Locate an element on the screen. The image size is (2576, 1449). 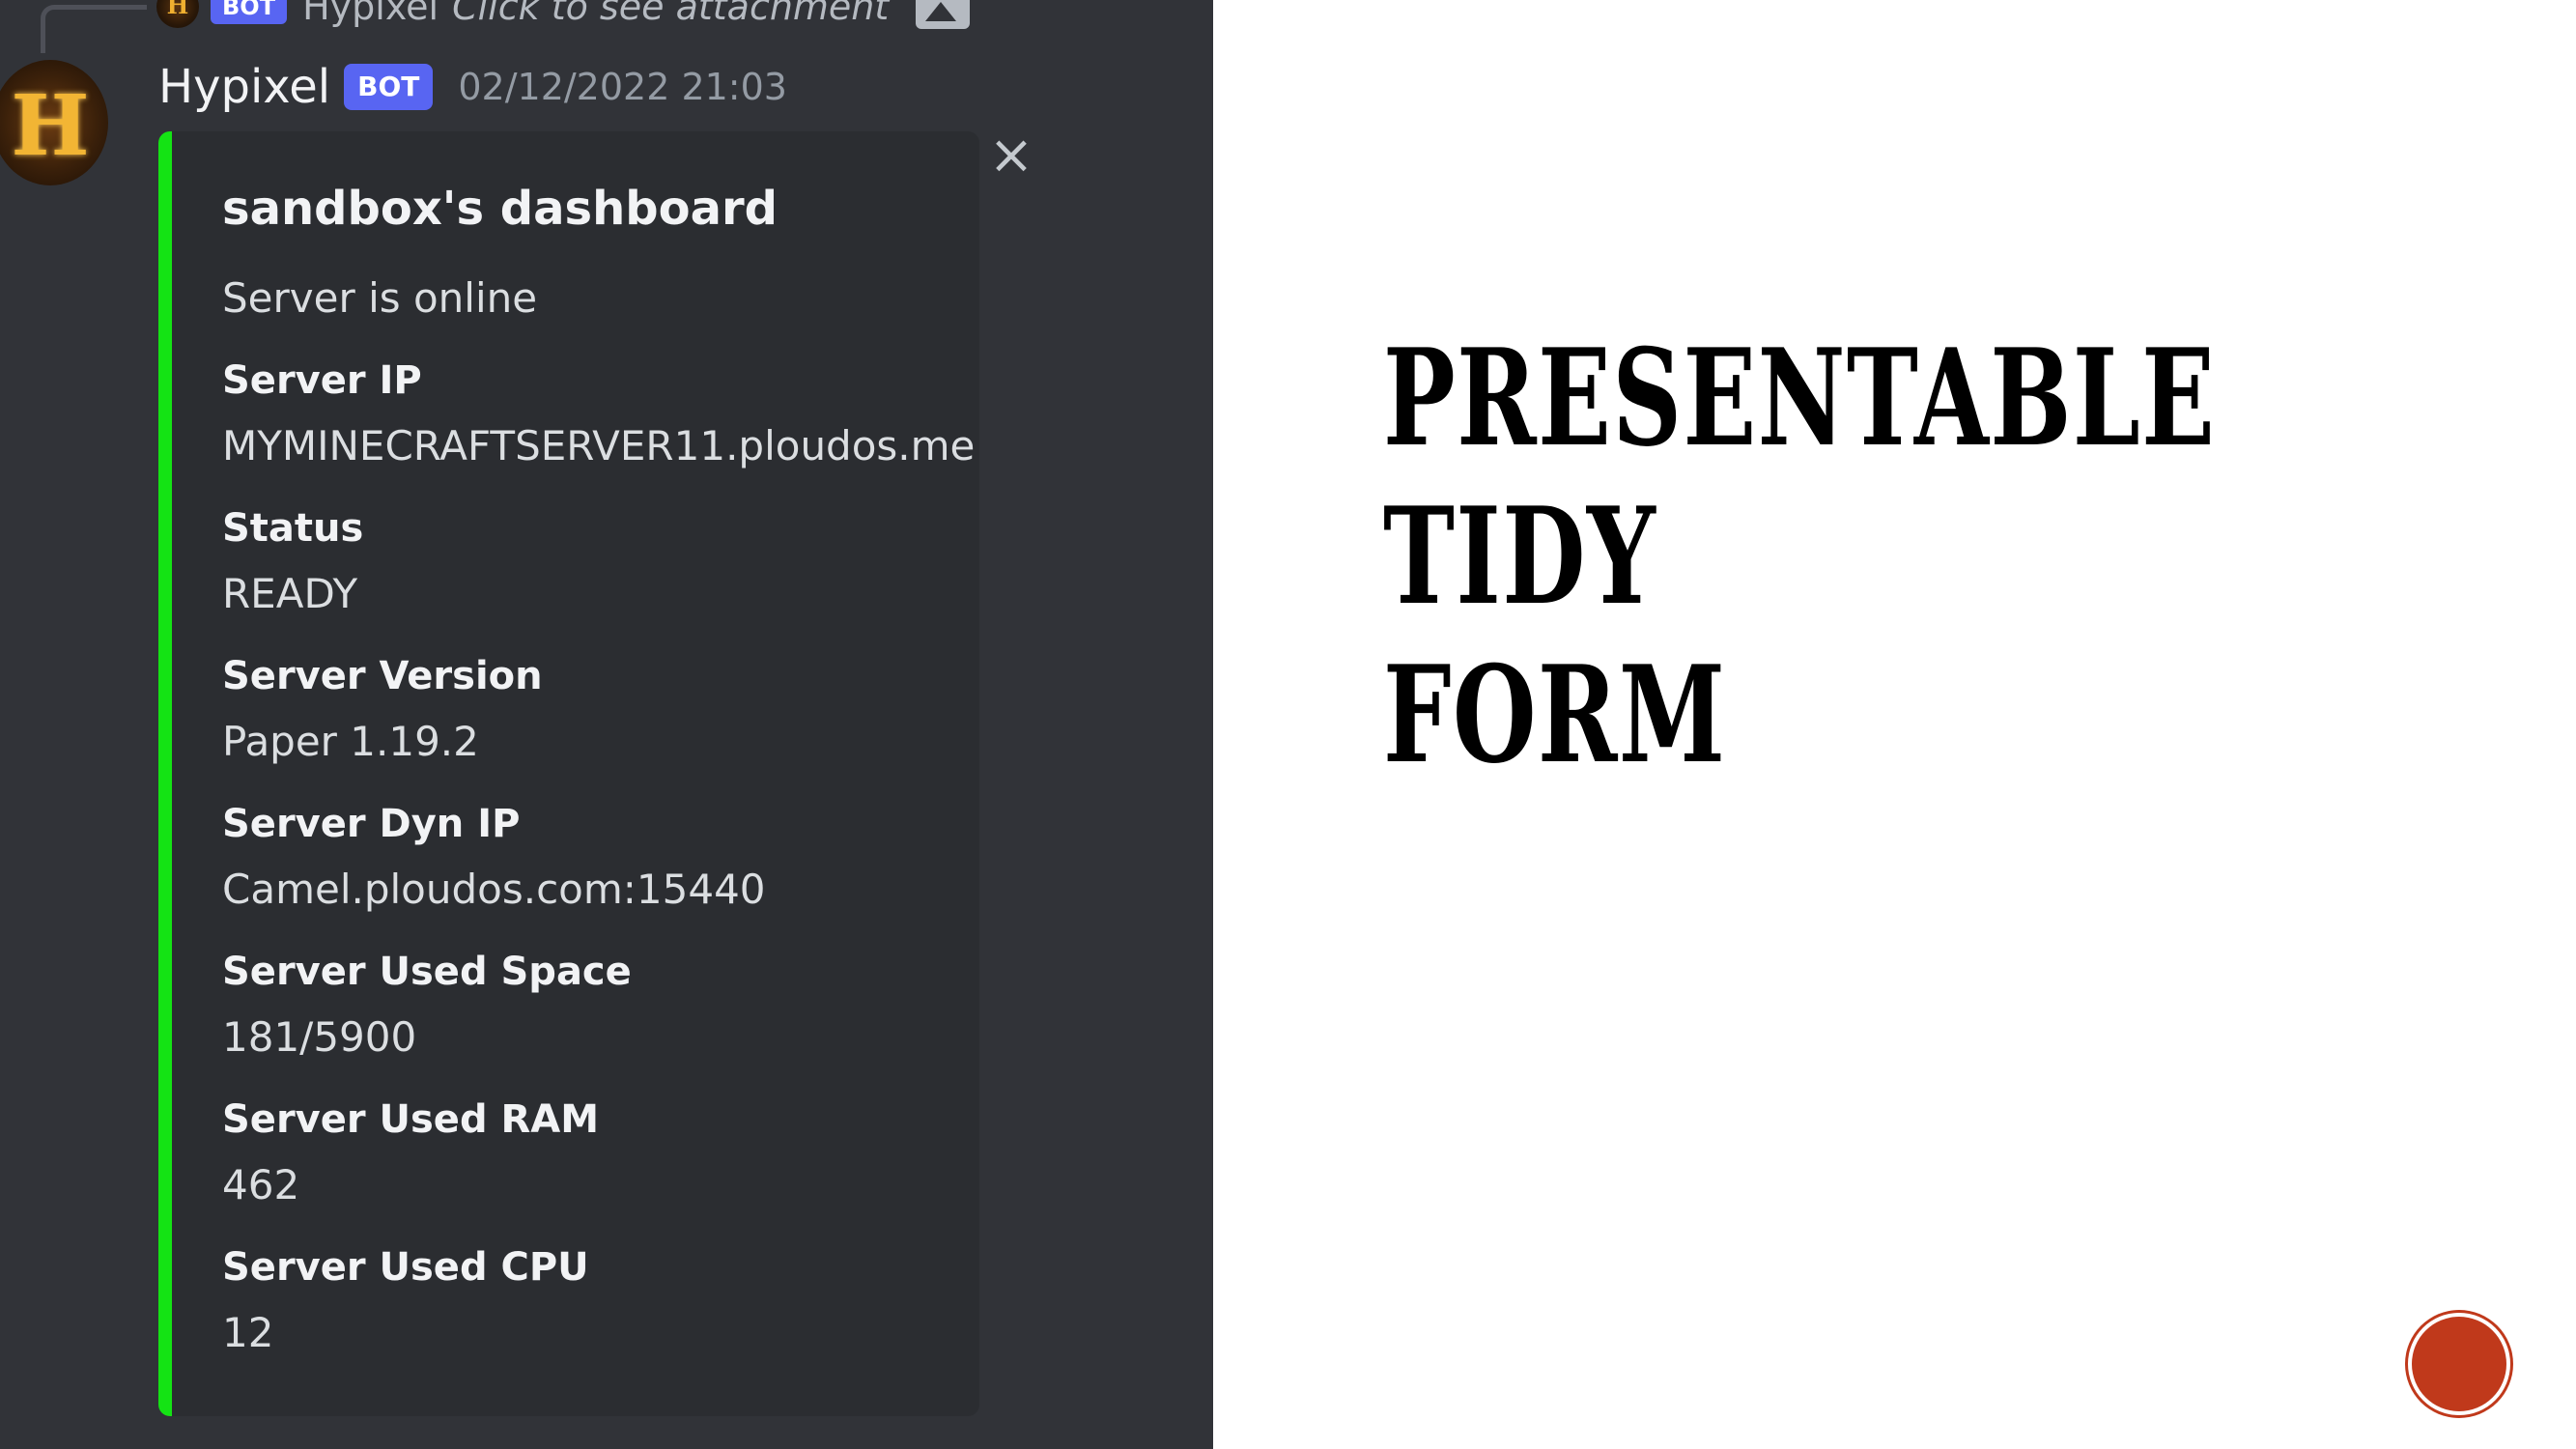
field-server-used-cpu: Server Used CPU 12 is located at coordinates (405, 1302).